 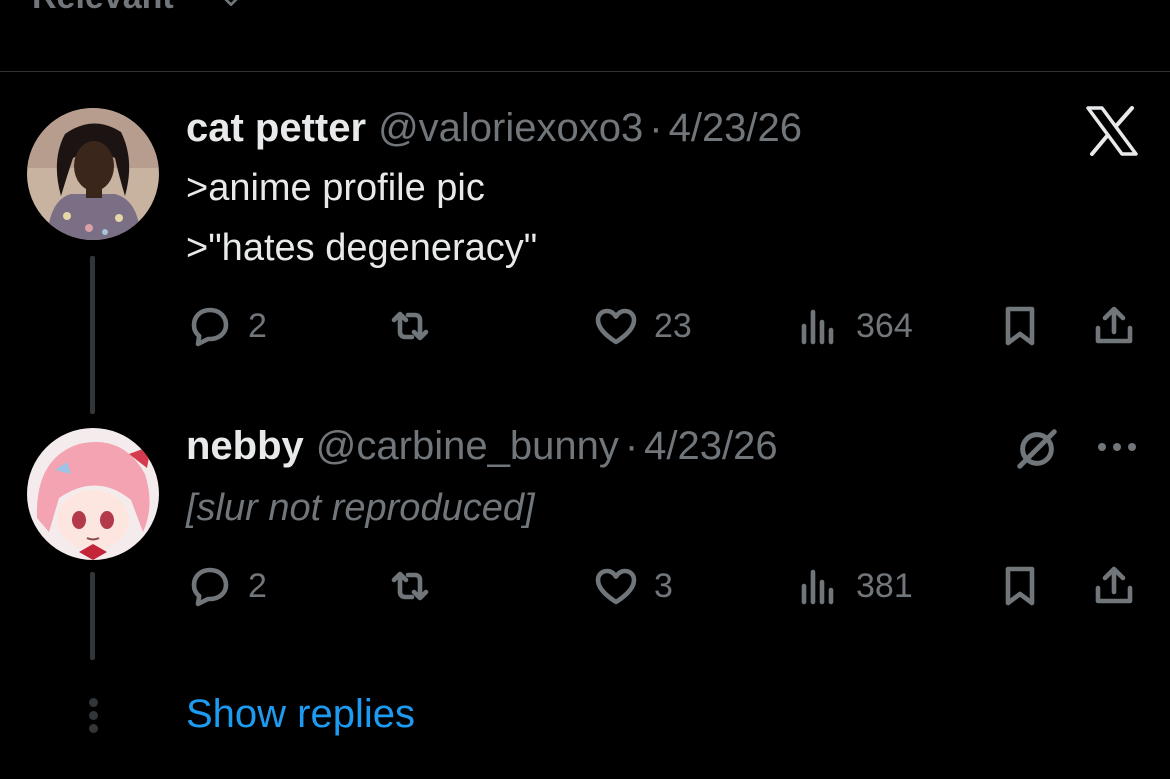 What do you see at coordinates (510, 128) in the screenshot?
I see `handle: @valoriexoxo3` at bounding box center [510, 128].